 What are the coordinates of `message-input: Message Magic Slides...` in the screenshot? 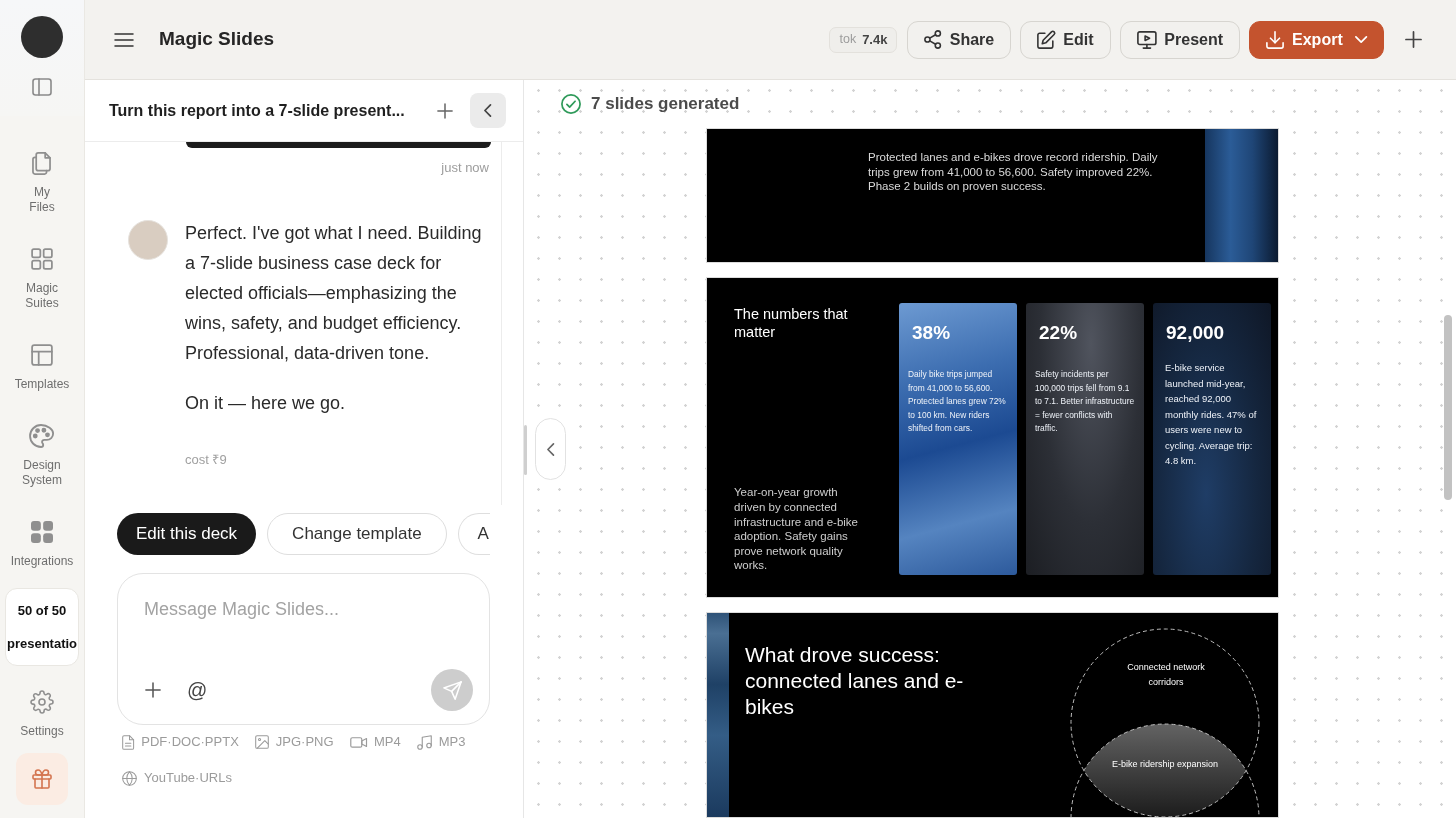 It's located at (303, 621).